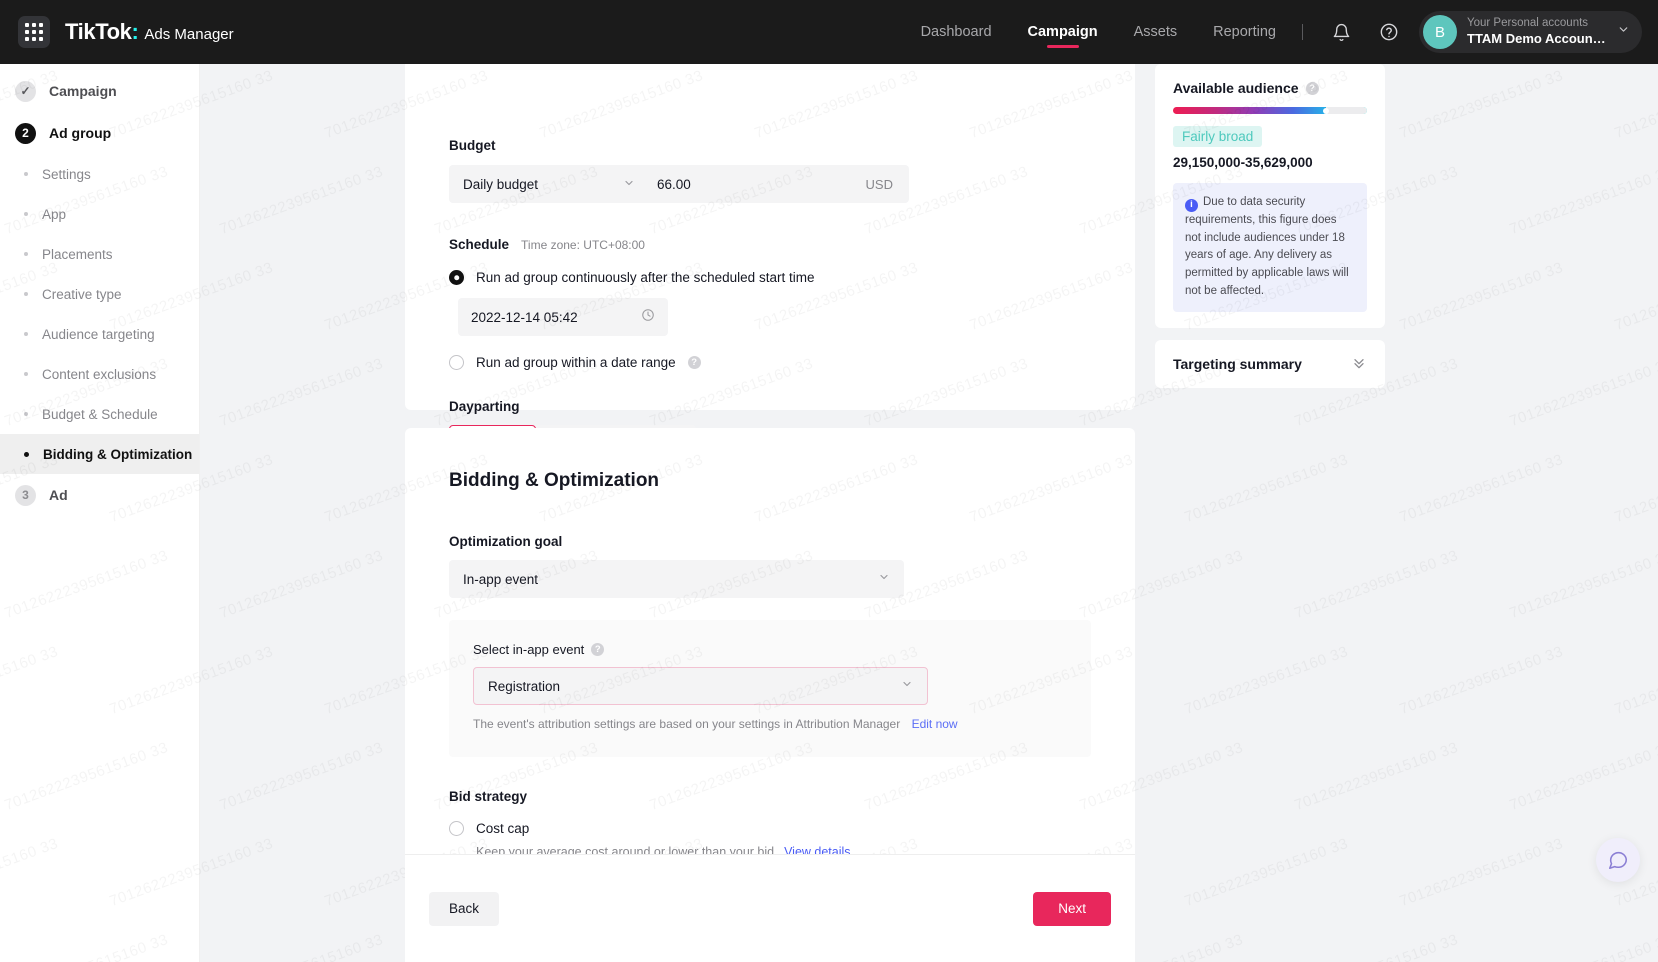  Describe the element at coordinates (1341, 32) in the screenshot. I see `notifications-bell-icon` at that location.